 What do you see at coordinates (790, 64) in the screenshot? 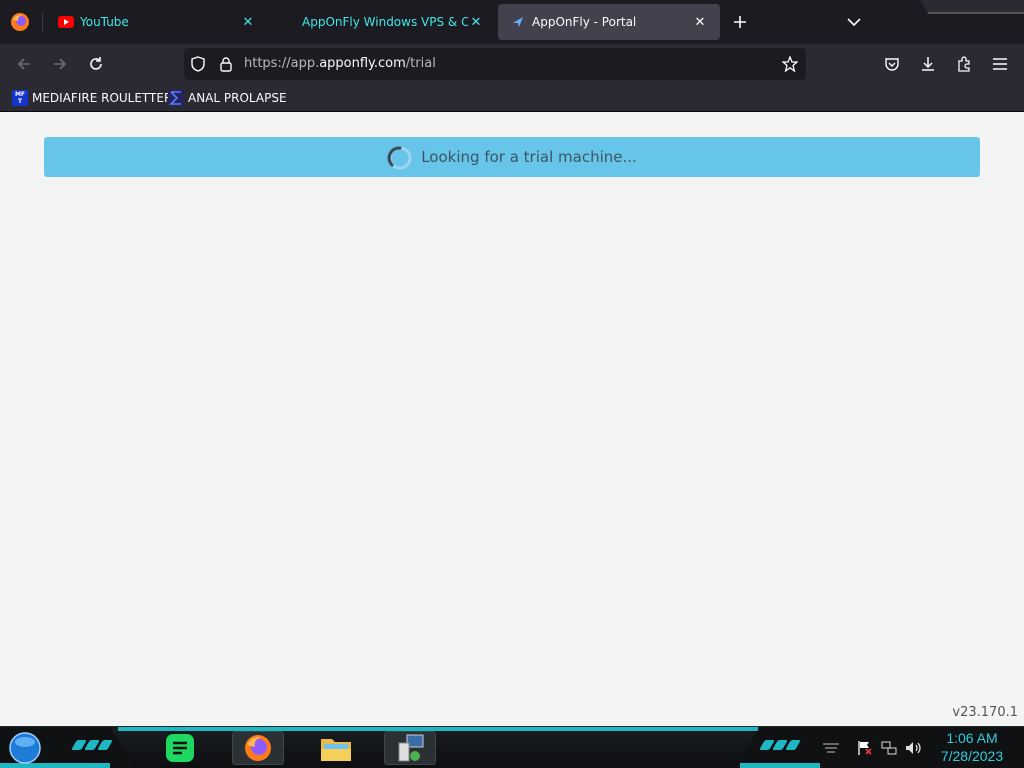
I see `star-icon` at bounding box center [790, 64].